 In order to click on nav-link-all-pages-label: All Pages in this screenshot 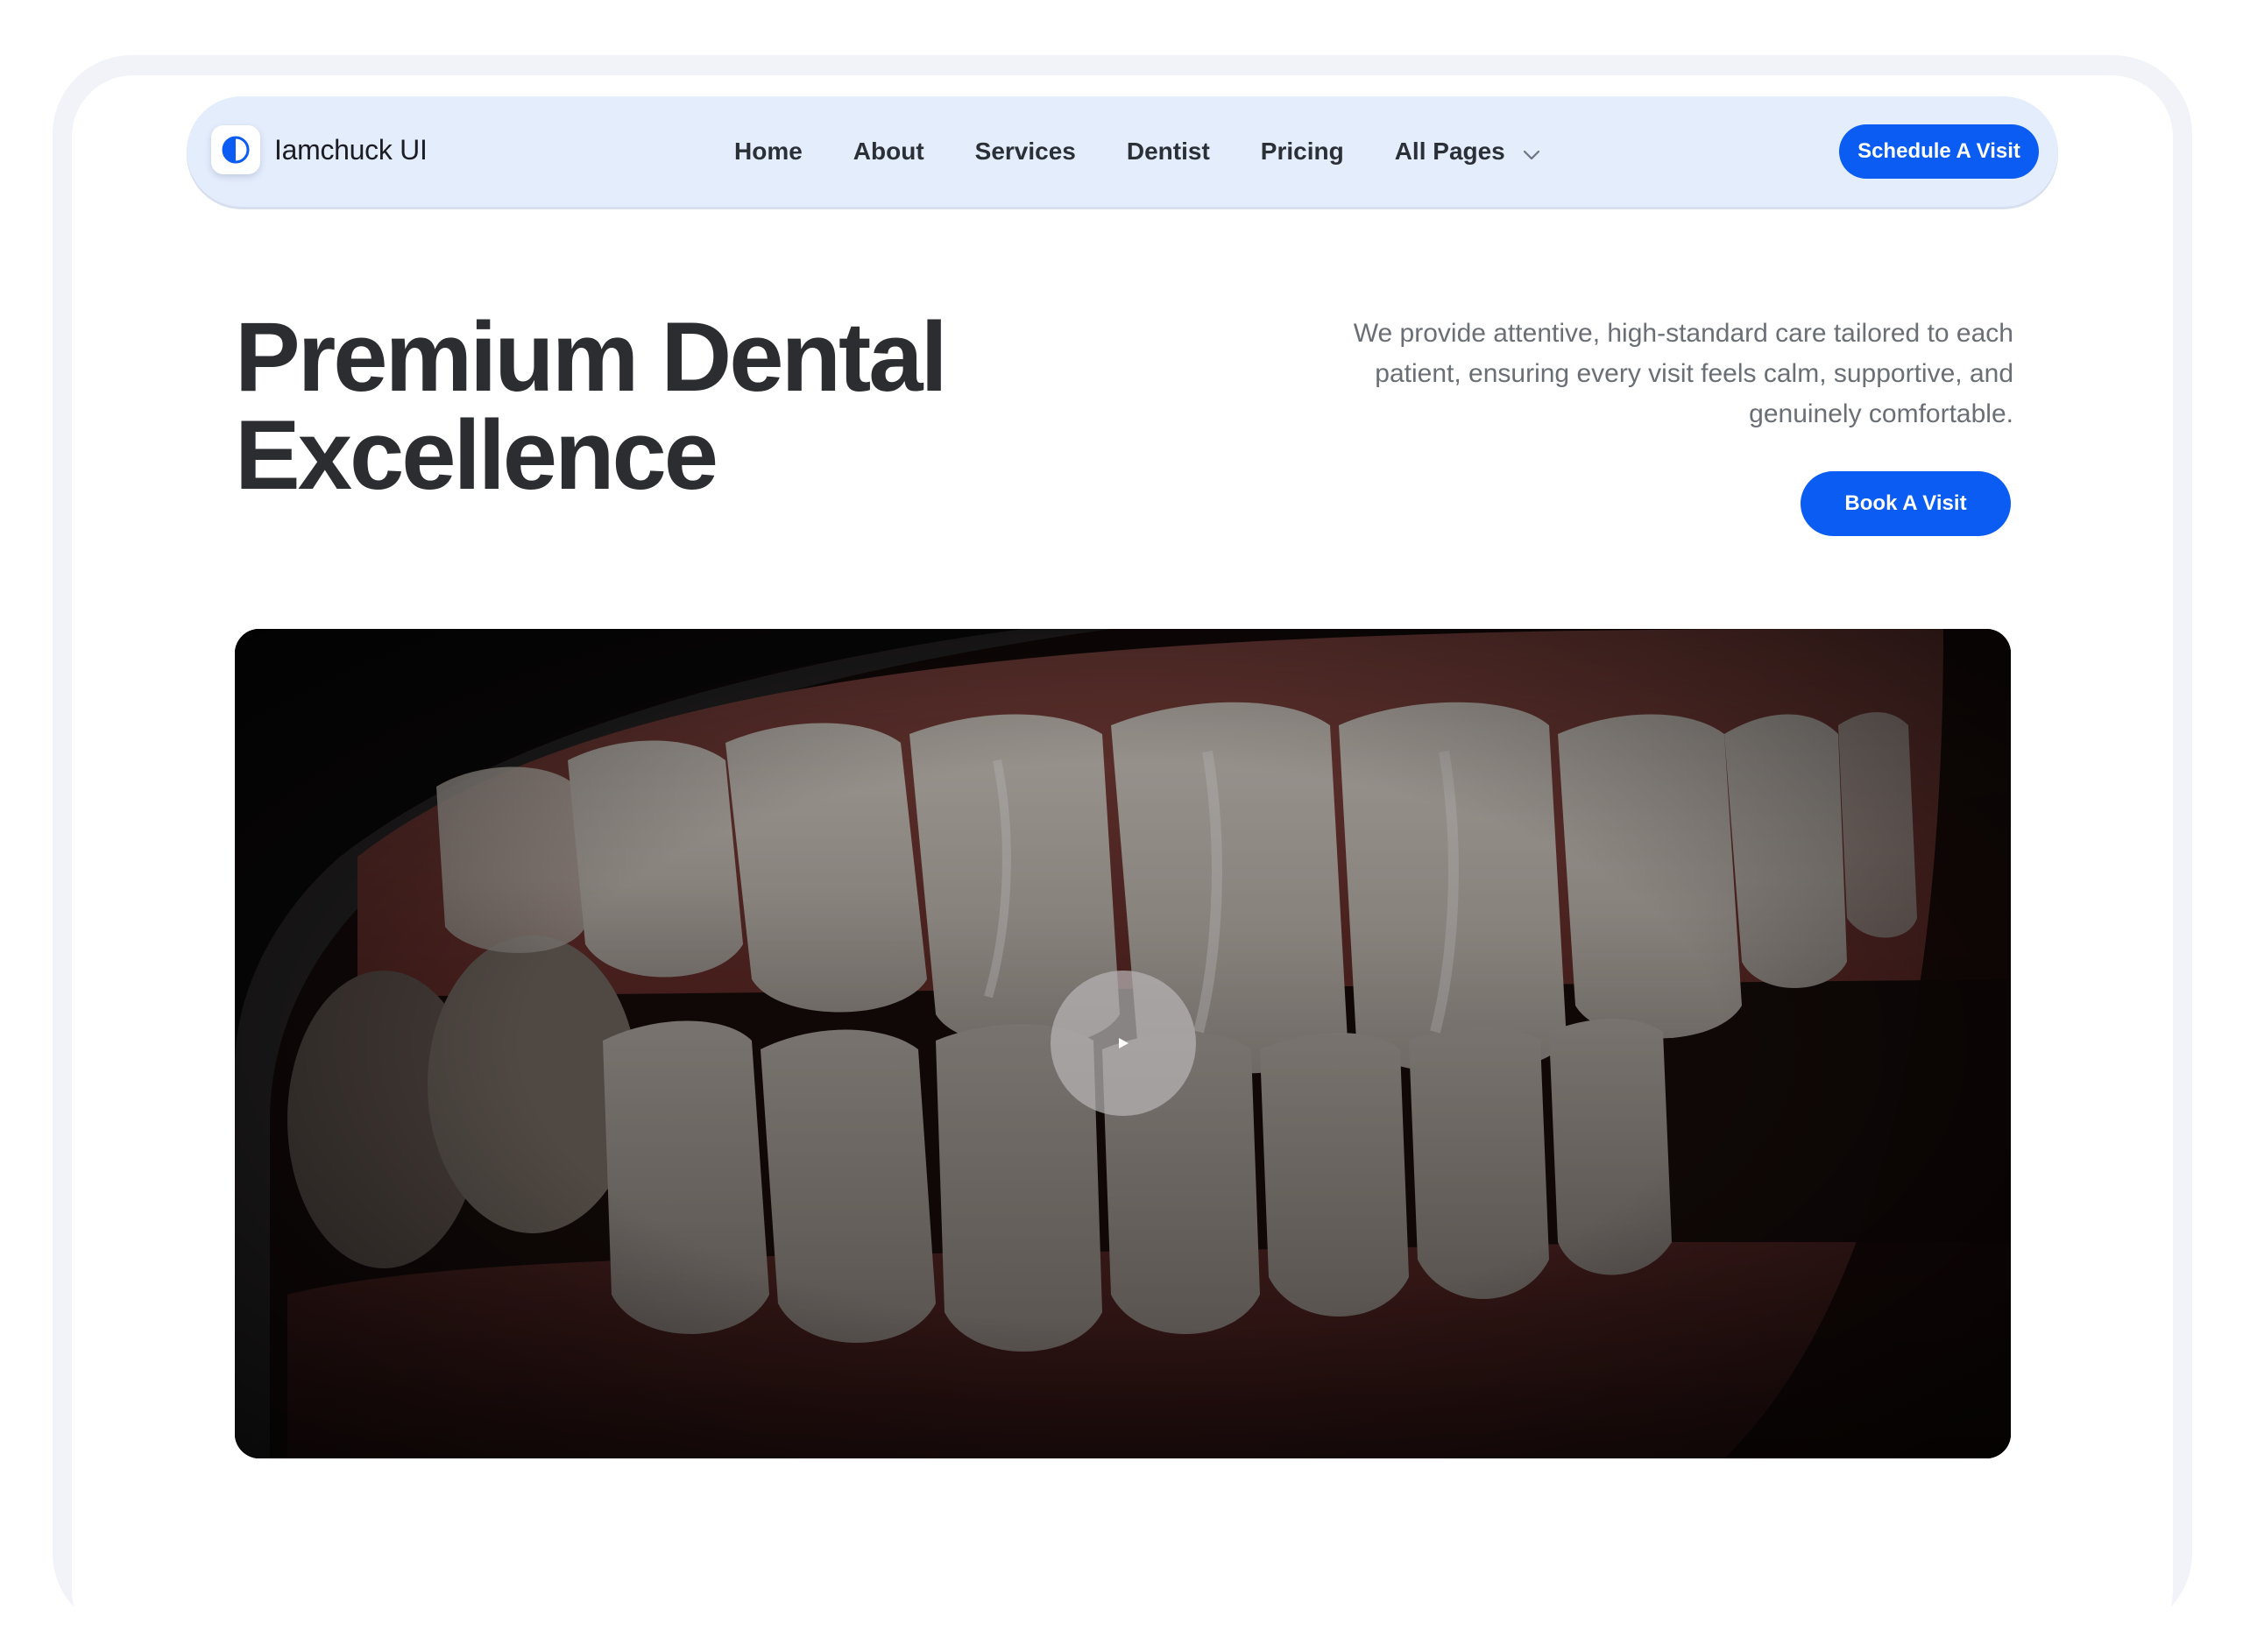, I will do `click(1450, 151)`.